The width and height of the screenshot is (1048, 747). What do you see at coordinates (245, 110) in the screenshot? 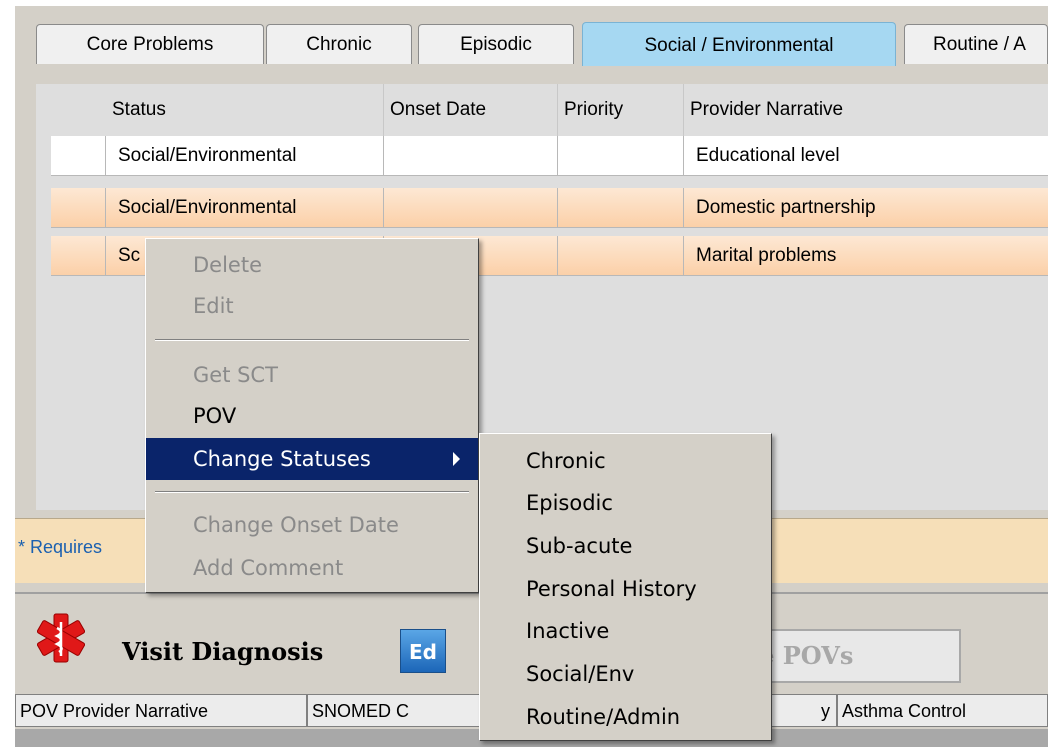
I see `col-header-status: Status` at bounding box center [245, 110].